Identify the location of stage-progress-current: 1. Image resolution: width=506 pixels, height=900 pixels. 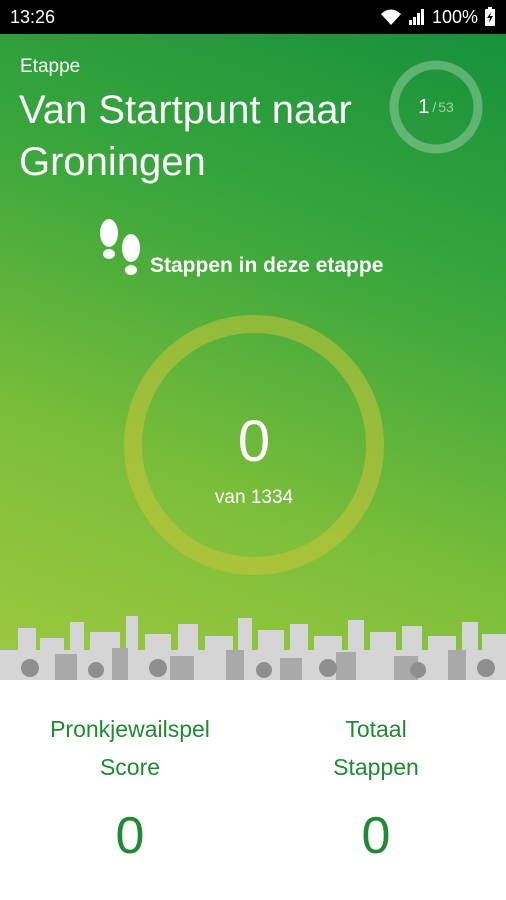
(424, 106).